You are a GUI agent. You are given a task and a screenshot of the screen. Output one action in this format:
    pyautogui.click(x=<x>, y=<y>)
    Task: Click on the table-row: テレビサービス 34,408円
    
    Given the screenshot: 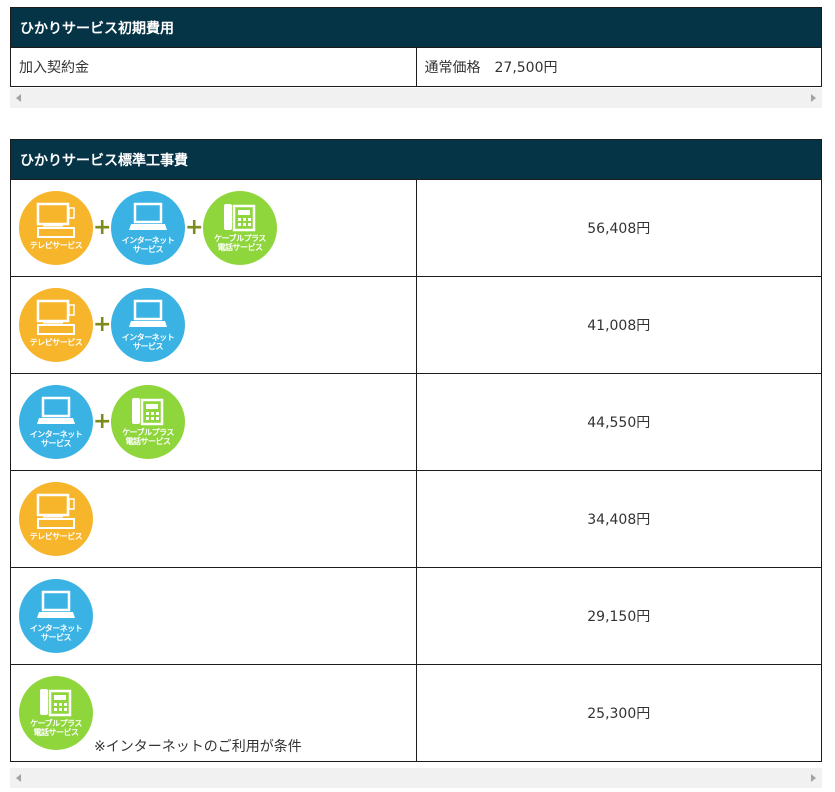 What is the action you would take?
    pyautogui.click(x=416, y=519)
    